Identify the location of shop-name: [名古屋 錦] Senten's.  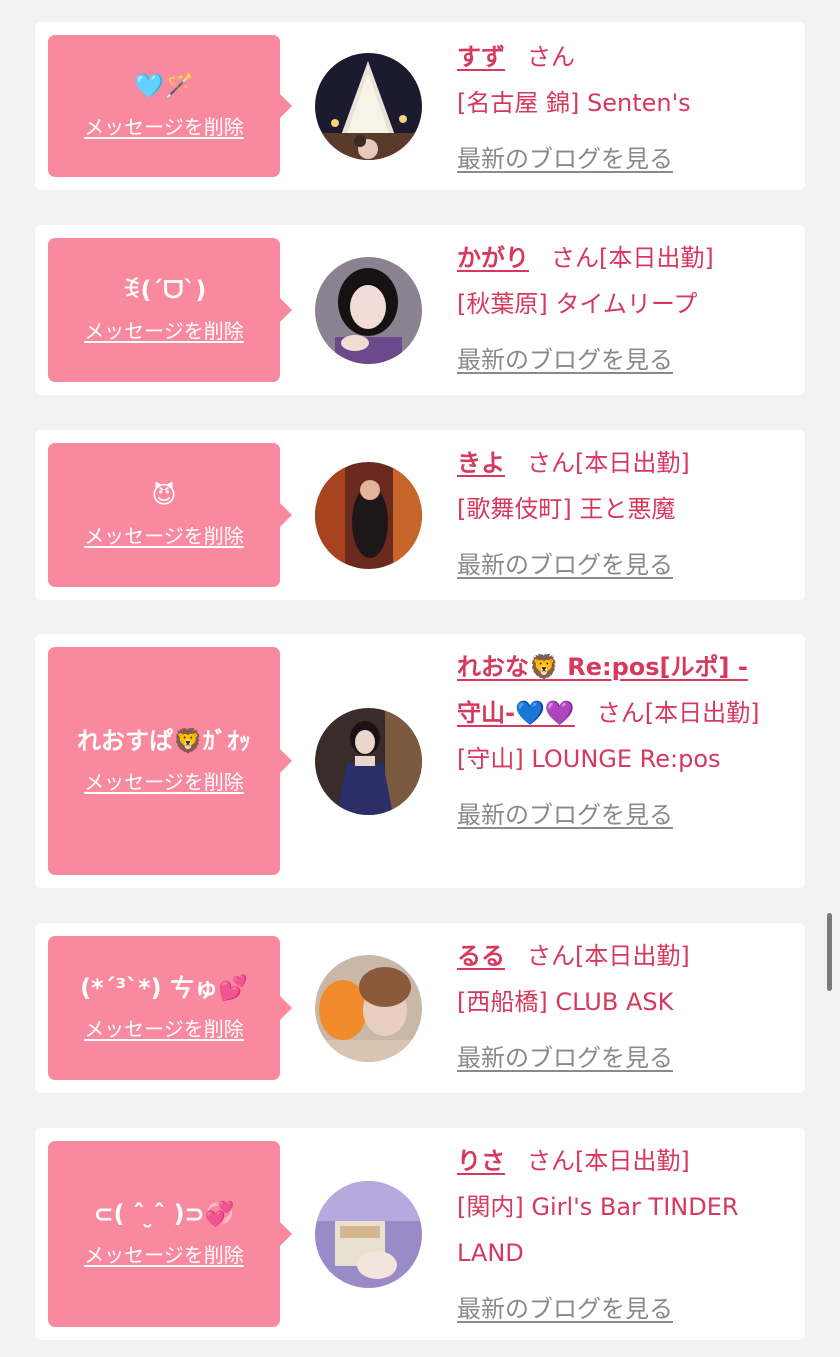
(574, 103).